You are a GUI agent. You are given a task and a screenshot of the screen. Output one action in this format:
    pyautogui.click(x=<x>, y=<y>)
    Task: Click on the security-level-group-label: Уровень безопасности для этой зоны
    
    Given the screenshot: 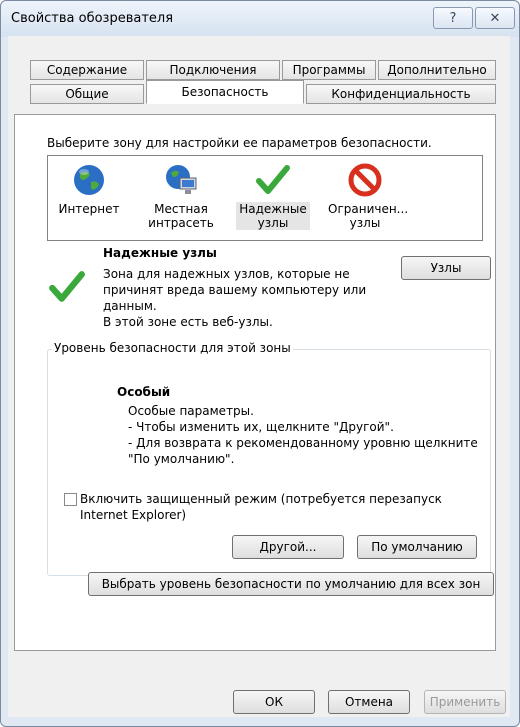 What is the action you would take?
    pyautogui.click(x=172, y=348)
    